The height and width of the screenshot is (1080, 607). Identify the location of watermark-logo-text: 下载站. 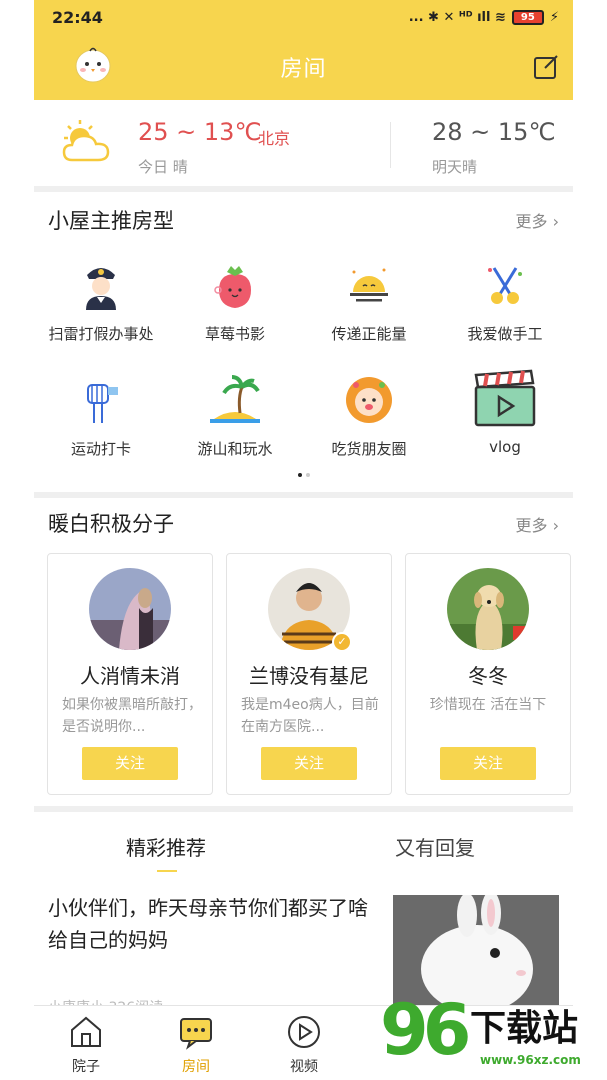
(524, 1028).